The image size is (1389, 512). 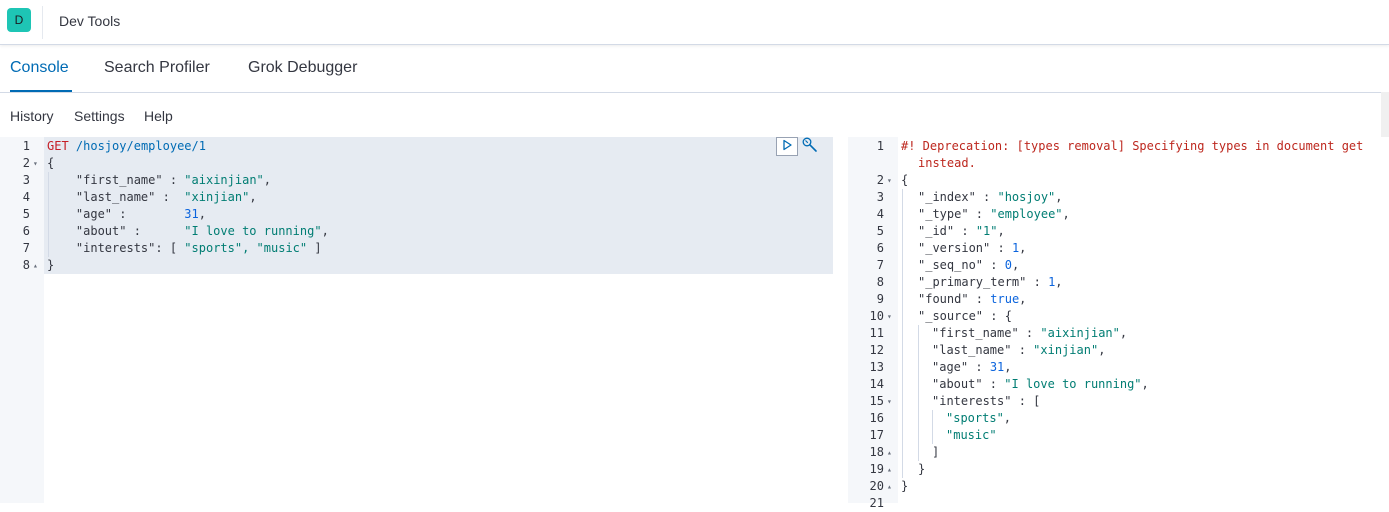 What do you see at coordinates (876, 452) in the screenshot?
I see `line-number: 18` at bounding box center [876, 452].